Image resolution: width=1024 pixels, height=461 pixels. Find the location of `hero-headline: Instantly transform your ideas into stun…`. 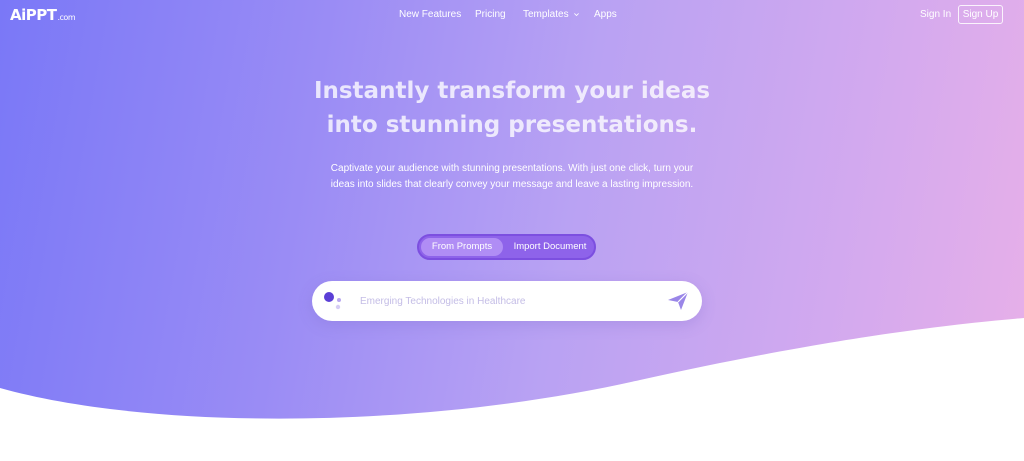

hero-headline: Instantly transform your ideas into stun… is located at coordinates (512, 108).